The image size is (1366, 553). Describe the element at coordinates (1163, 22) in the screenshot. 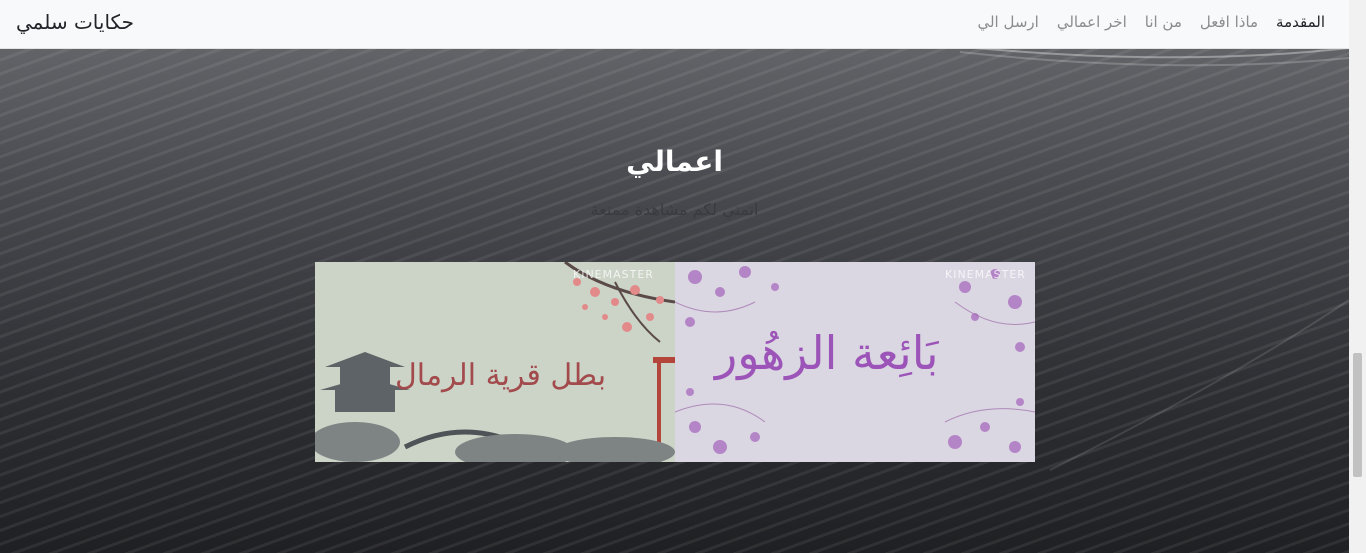

I see `nav-link-about: من انا` at that location.